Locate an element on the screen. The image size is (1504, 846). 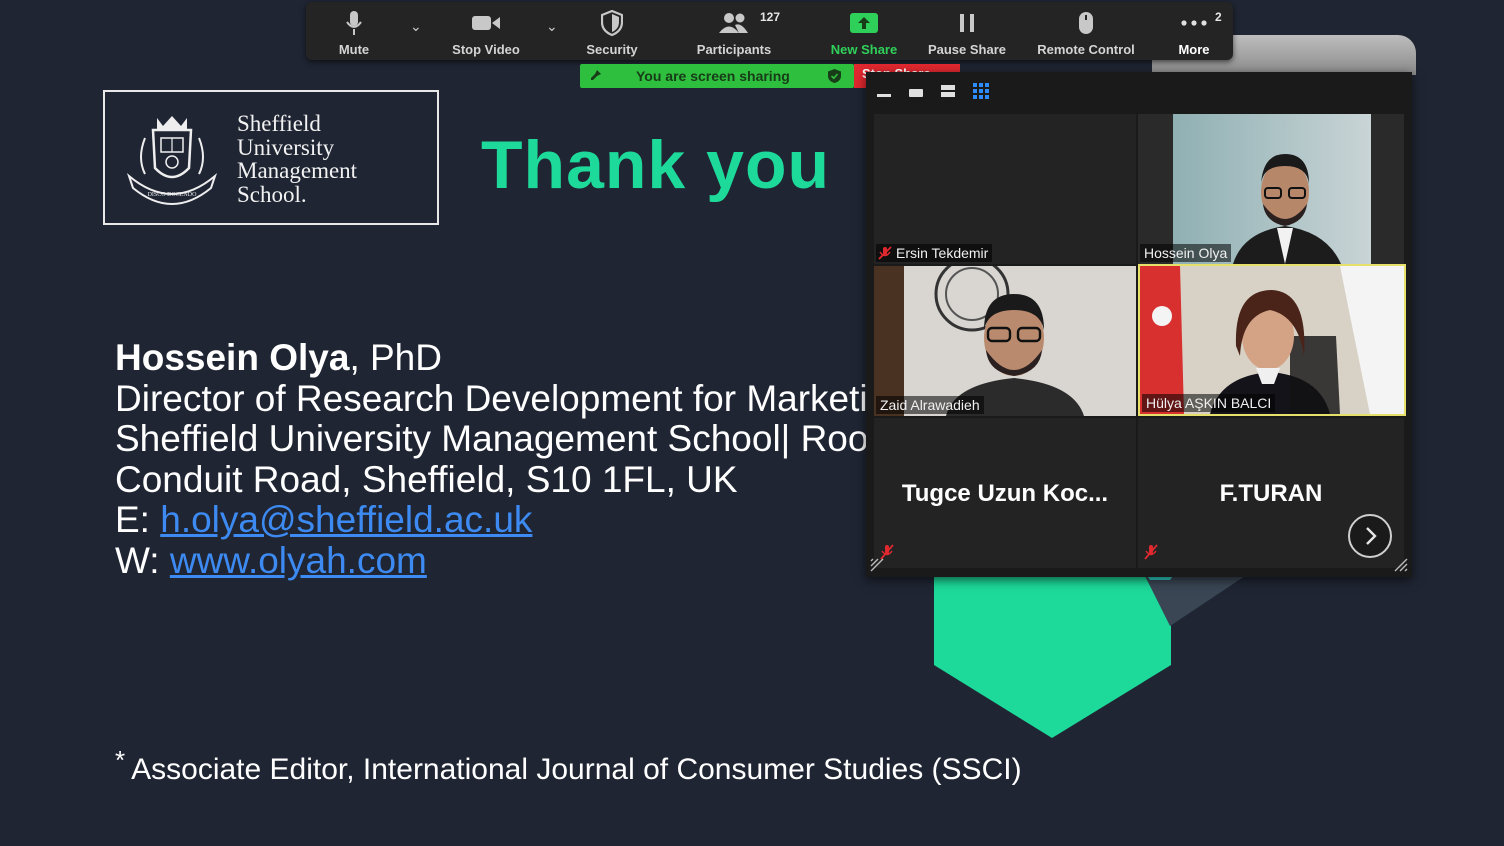
participants-count: 127 is located at coordinates (770, 17).